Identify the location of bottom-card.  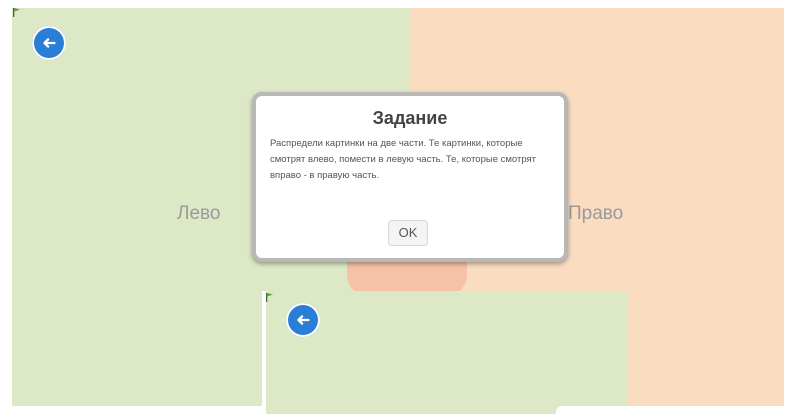
(626, 410).